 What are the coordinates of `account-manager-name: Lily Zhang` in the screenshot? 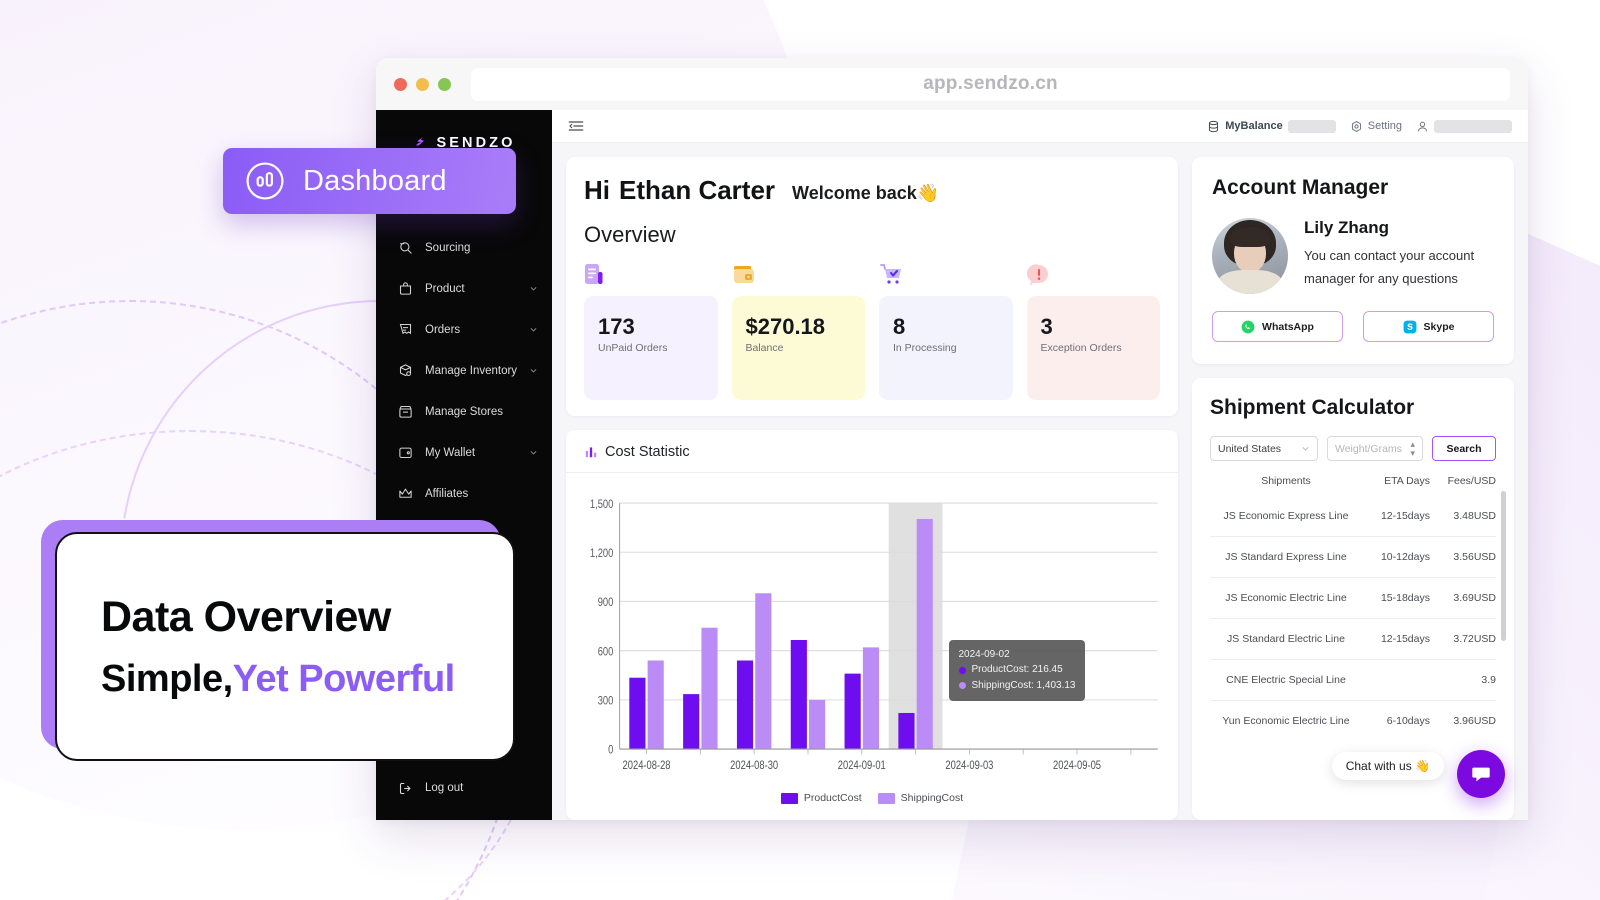 It's located at (1346, 227).